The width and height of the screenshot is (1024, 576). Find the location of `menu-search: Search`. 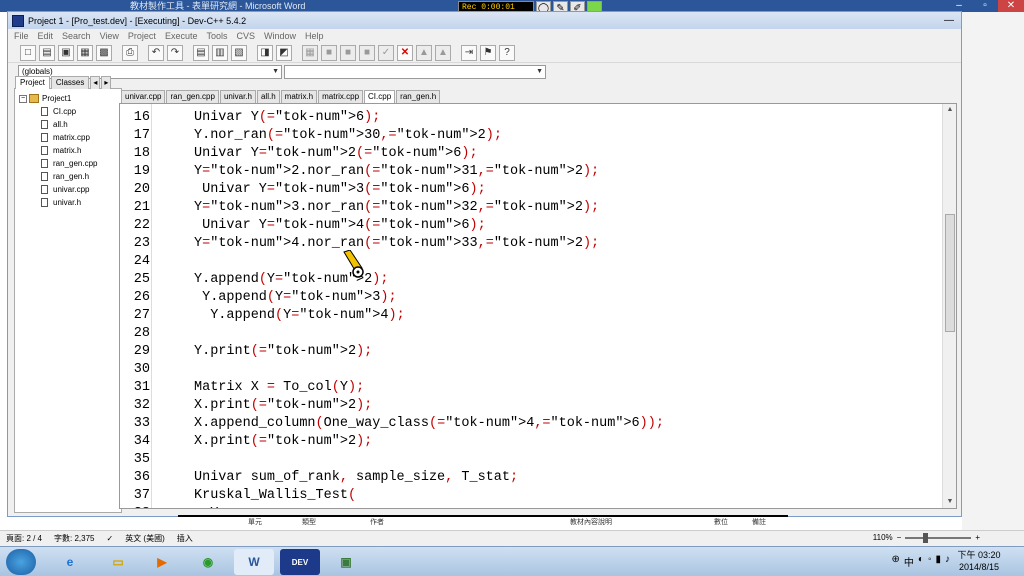

menu-search: Search is located at coordinates (76, 36).